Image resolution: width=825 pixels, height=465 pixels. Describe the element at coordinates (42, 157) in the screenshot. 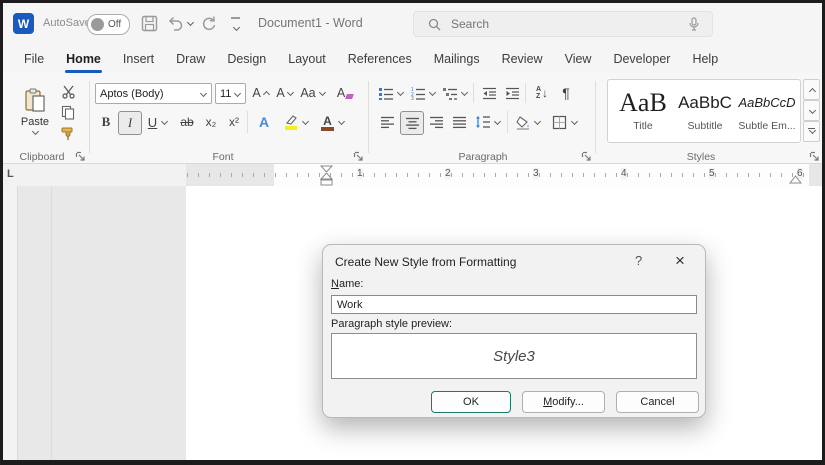

I see `clipboard-group-label: Clipboard` at that location.